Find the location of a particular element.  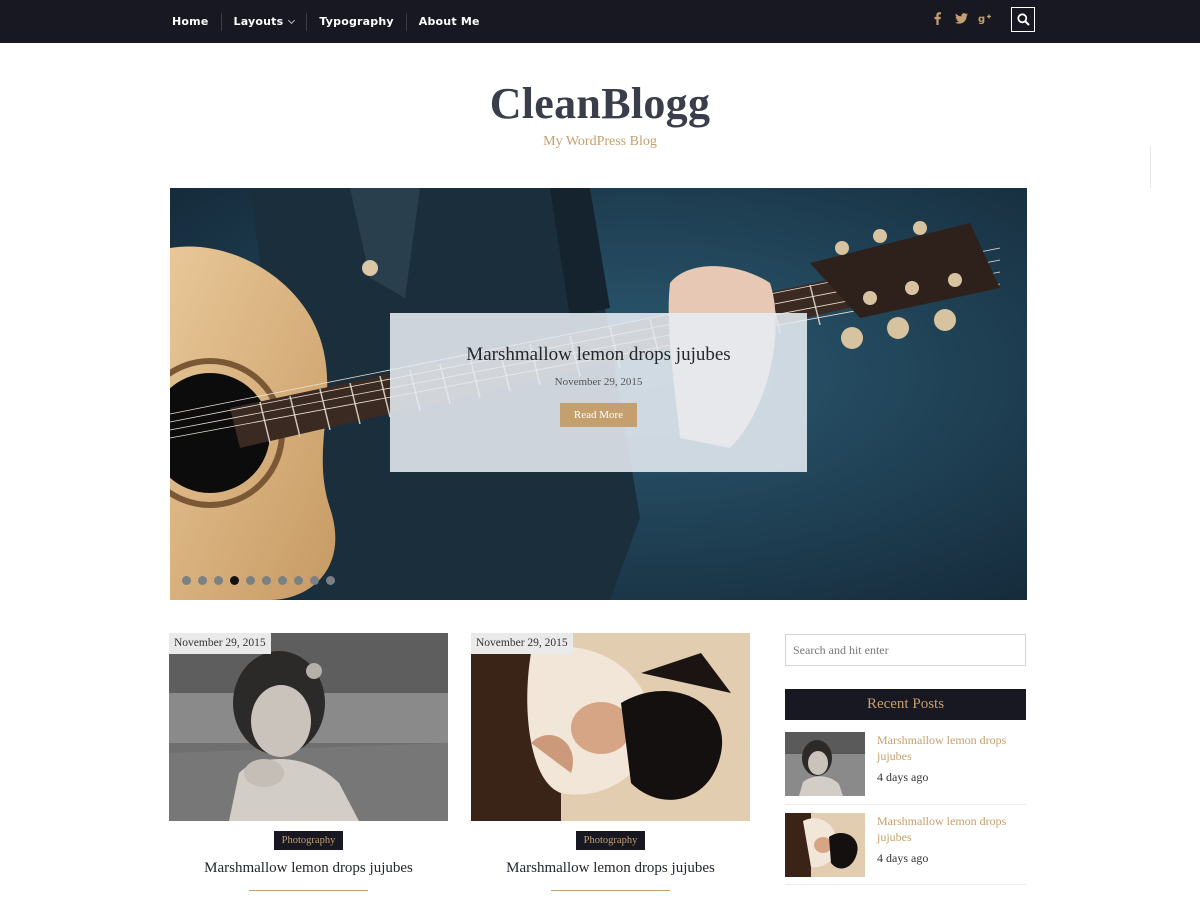

nav-layouts-label: Layouts is located at coordinates (258, 21).